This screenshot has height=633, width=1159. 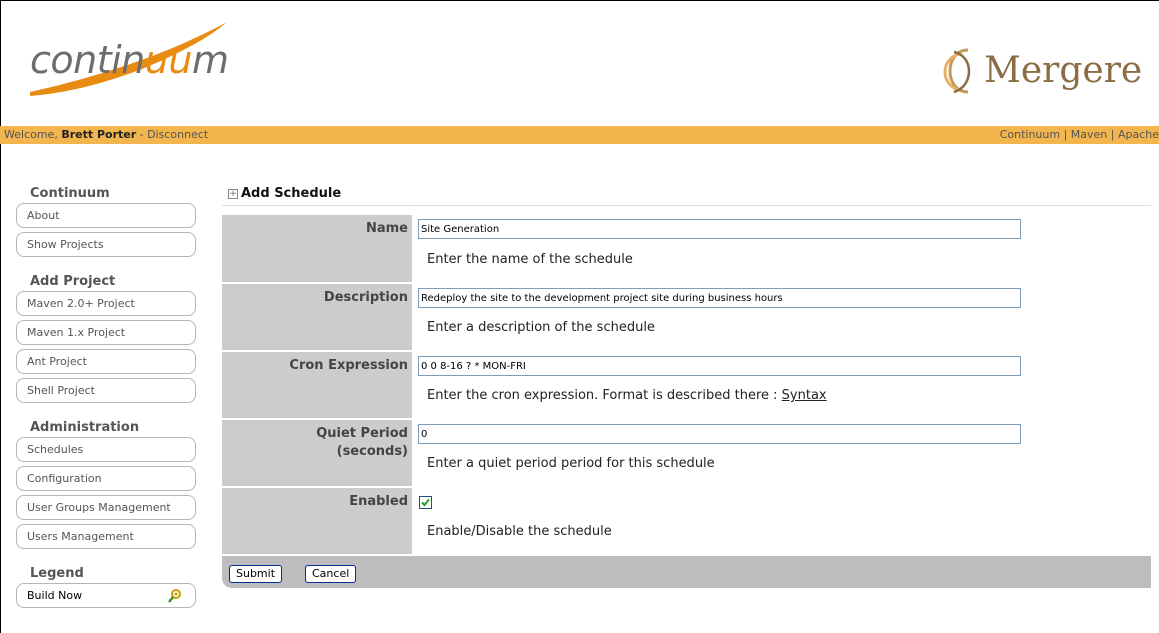 I want to click on cron-expression-input, so click(x=719, y=366).